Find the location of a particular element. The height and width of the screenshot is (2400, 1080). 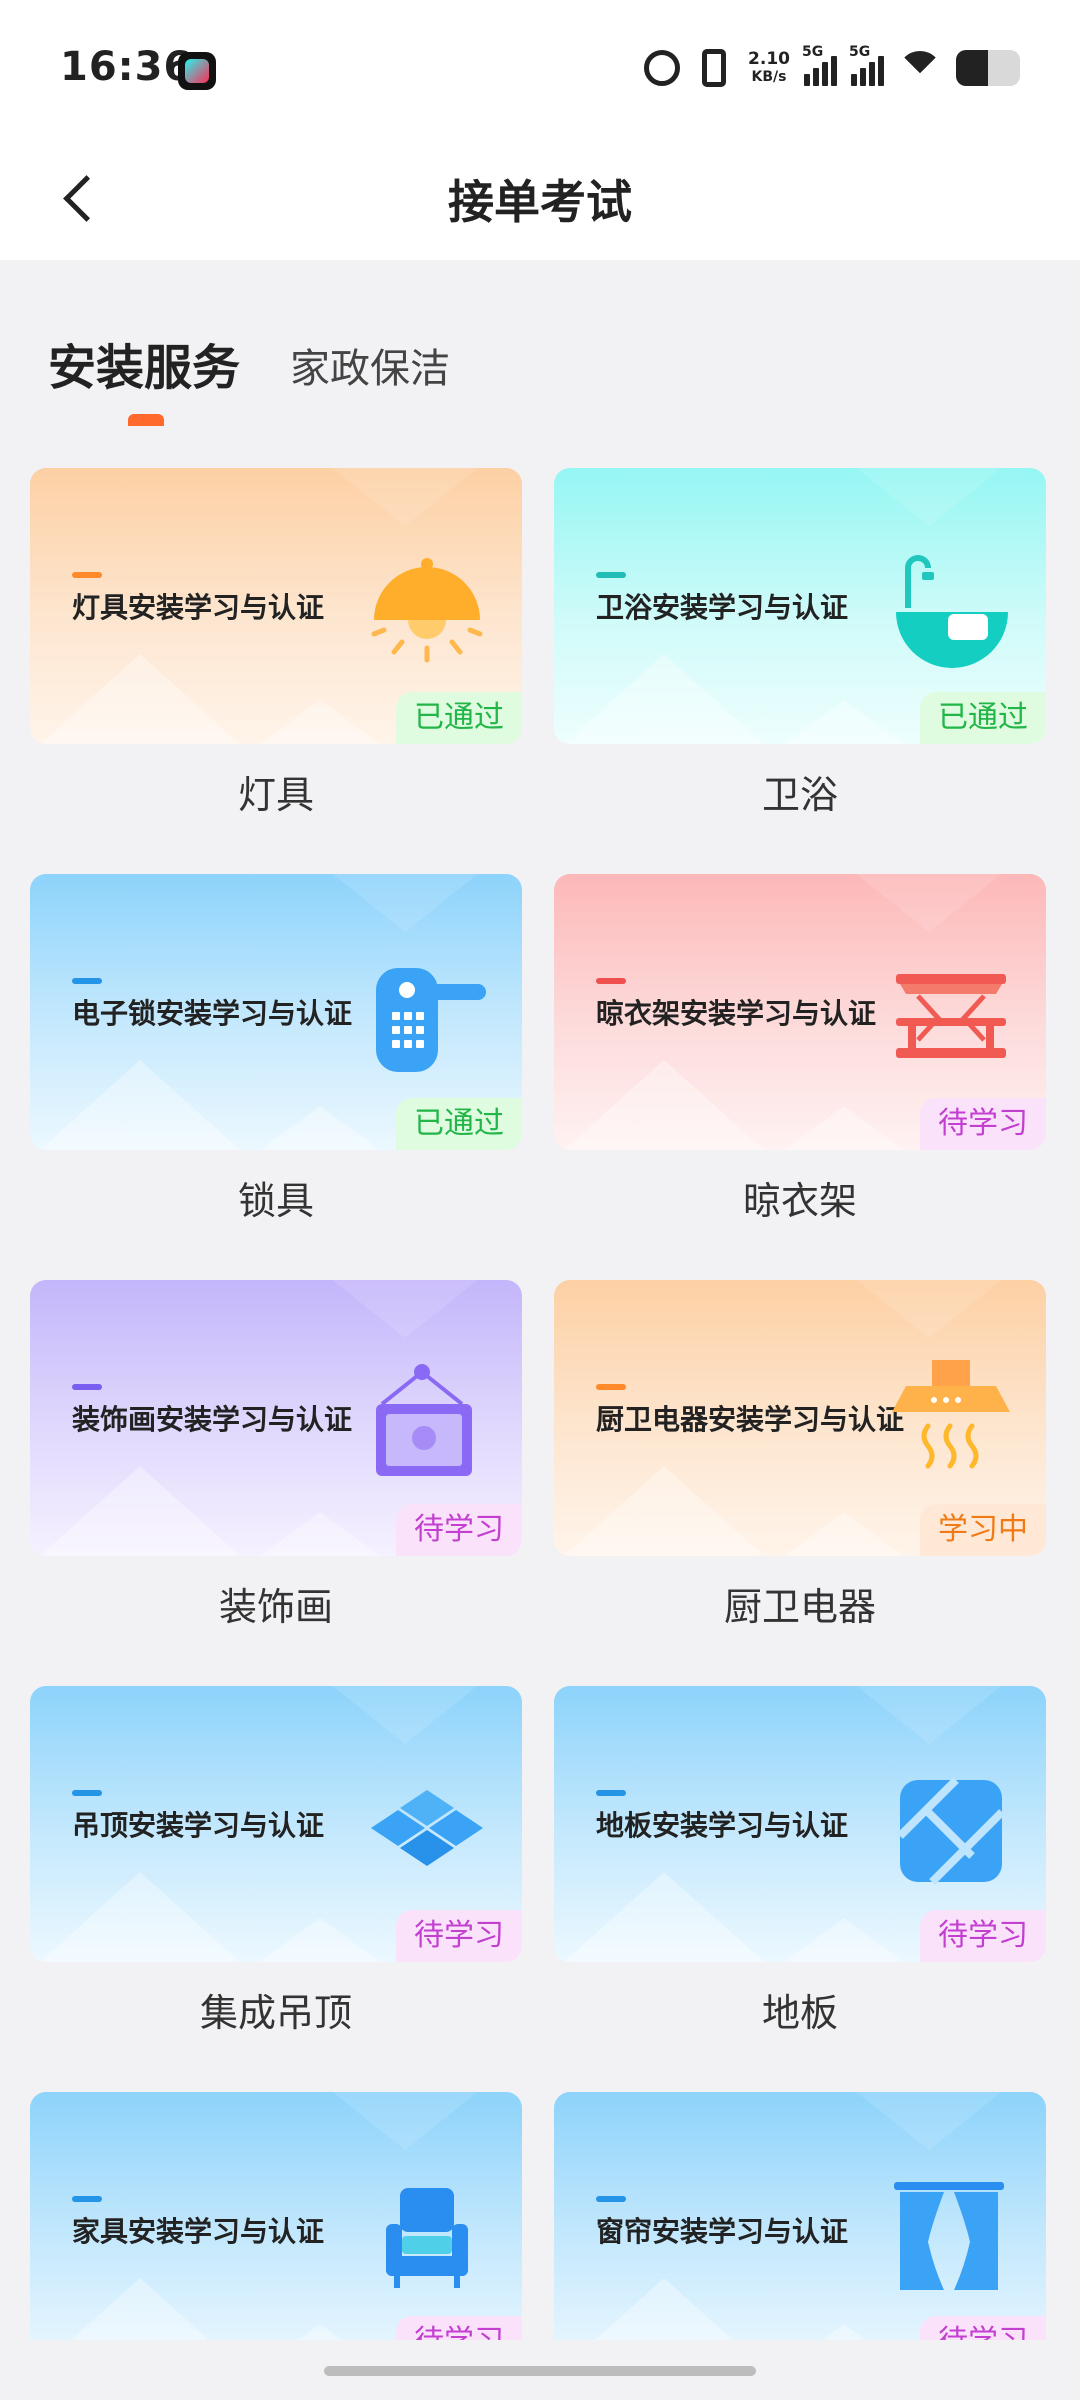

status-icons: 2.10 KB/s 5G 5G is located at coordinates (832, 67).